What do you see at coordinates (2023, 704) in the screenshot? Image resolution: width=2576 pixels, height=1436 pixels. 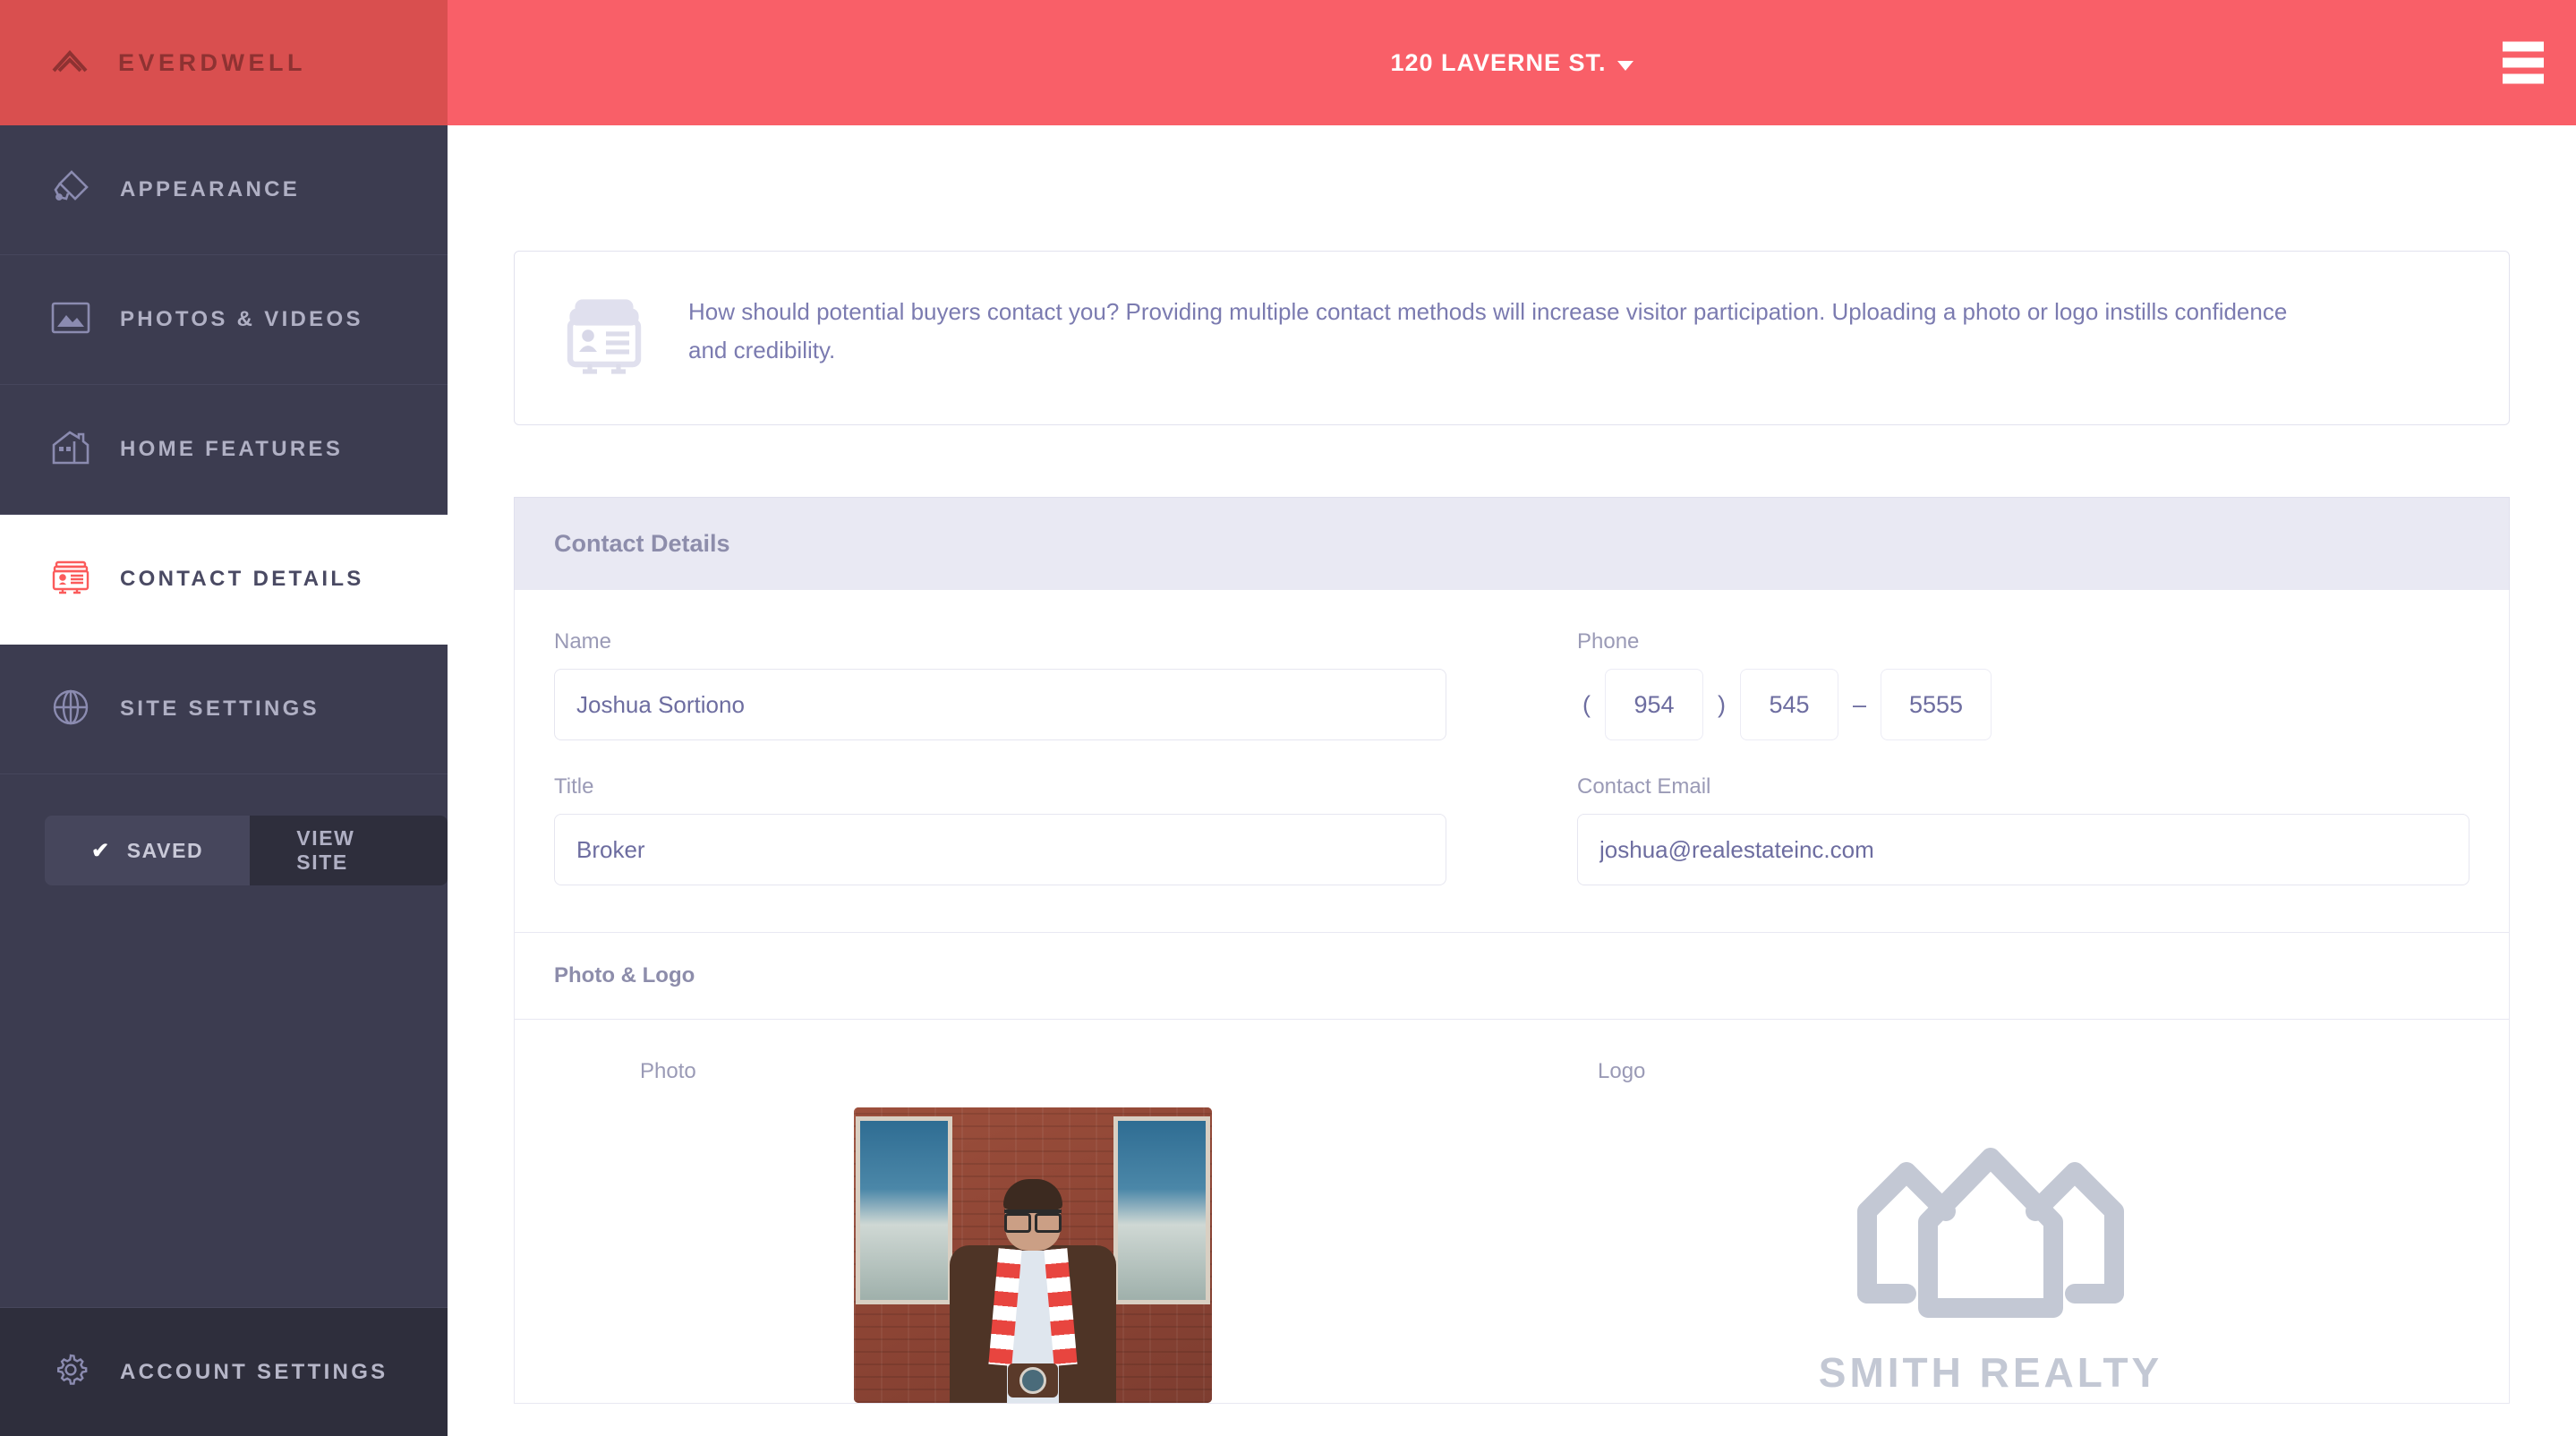 I see `phone-inputs: ( ) –` at bounding box center [2023, 704].